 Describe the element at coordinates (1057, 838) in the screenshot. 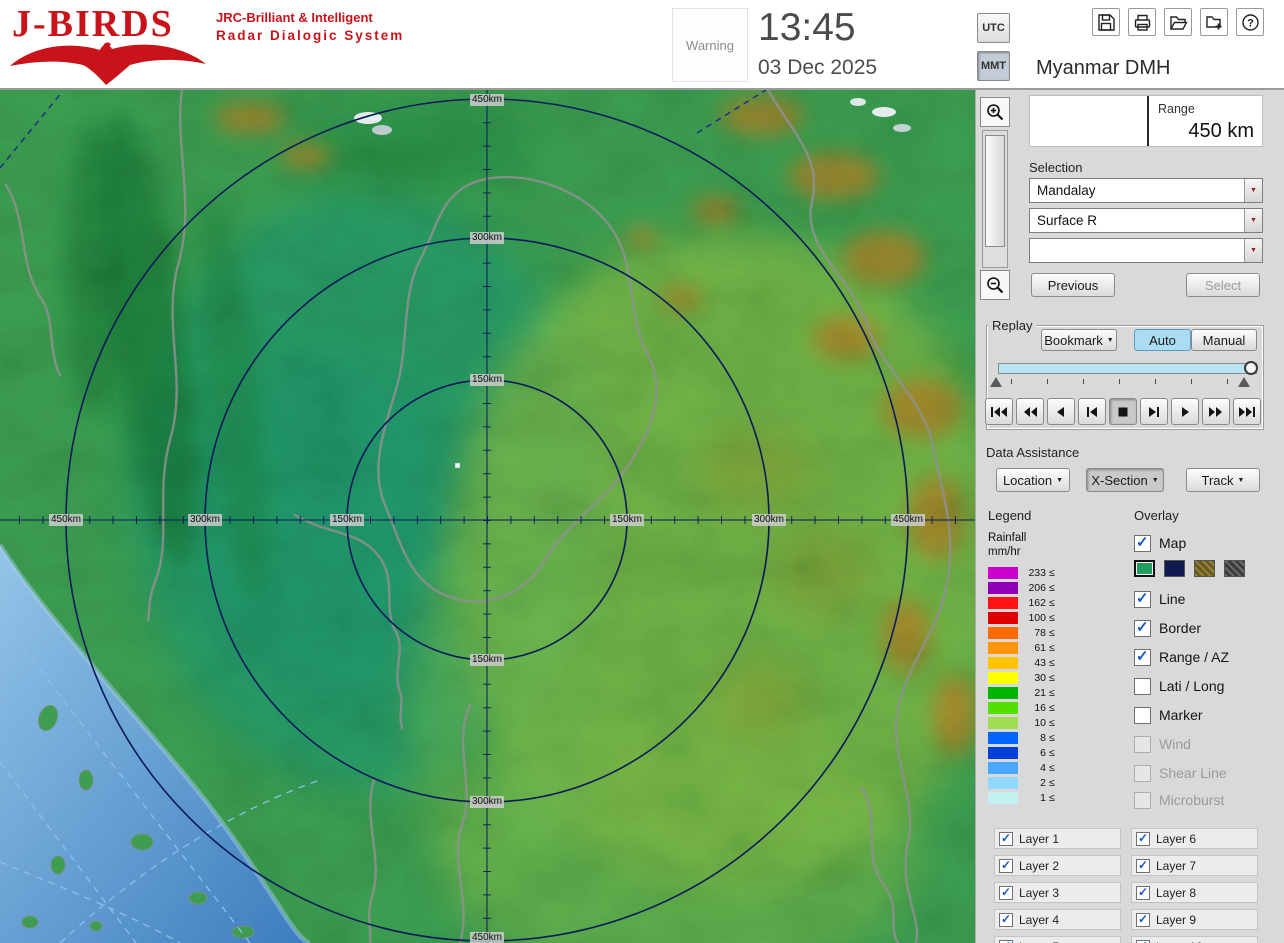

I see `layer-item: Layer 1` at that location.